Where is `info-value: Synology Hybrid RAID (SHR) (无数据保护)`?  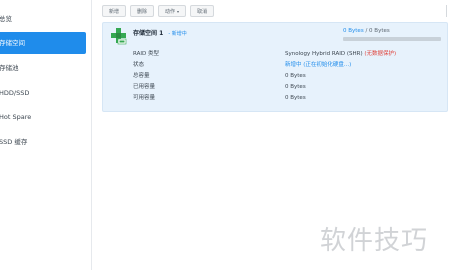 info-value: Synology Hybrid RAID (SHR) (无数据保护) is located at coordinates (340, 54).